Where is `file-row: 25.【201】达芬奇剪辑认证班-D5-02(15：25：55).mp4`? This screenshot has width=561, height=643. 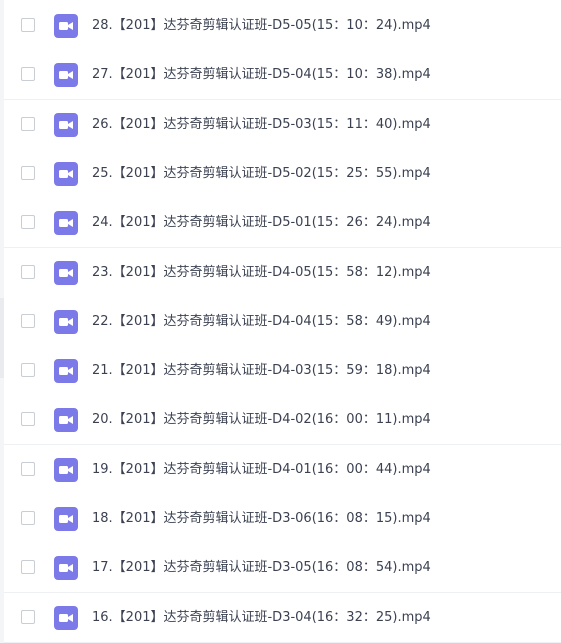
file-row: 25.【201】达芬奇剪辑认证班-D5-02(15：25：55).mp4 is located at coordinates (282, 173).